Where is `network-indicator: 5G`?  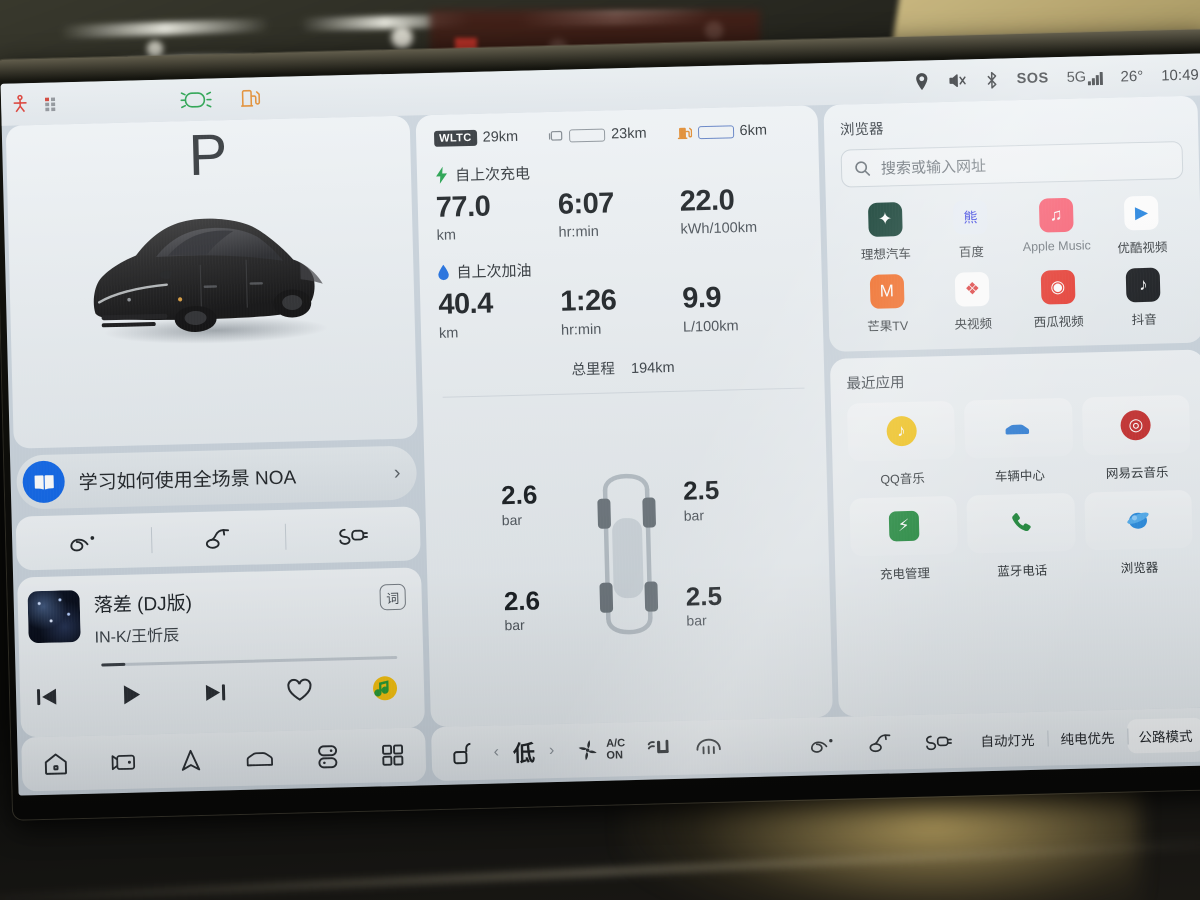
network-indicator: 5G is located at coordinates (1085, 77).